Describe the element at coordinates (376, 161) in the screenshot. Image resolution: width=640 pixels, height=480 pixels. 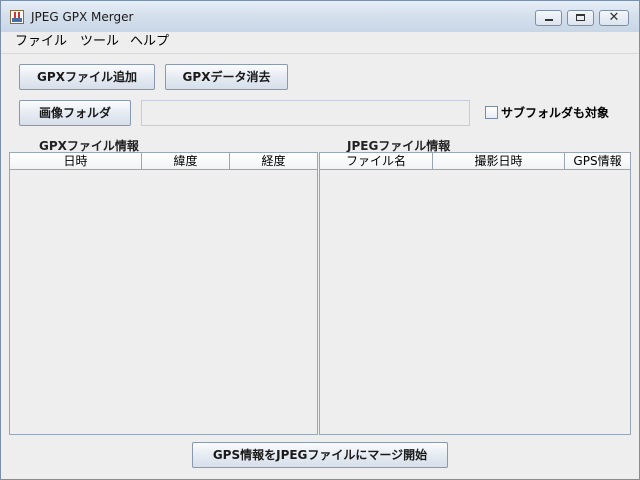
I see `jpeg-col-filename: ファイル名` at that location.